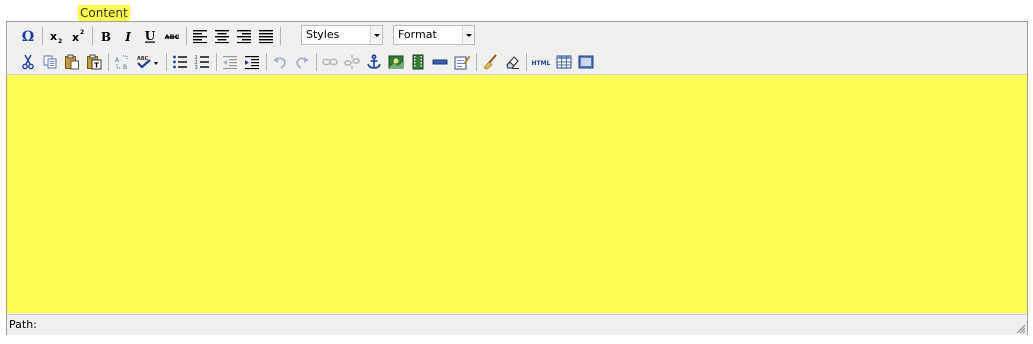 This screenshot has width=1033, height=344. I want to click on find-replace-icon: AB, so click(121, 62).